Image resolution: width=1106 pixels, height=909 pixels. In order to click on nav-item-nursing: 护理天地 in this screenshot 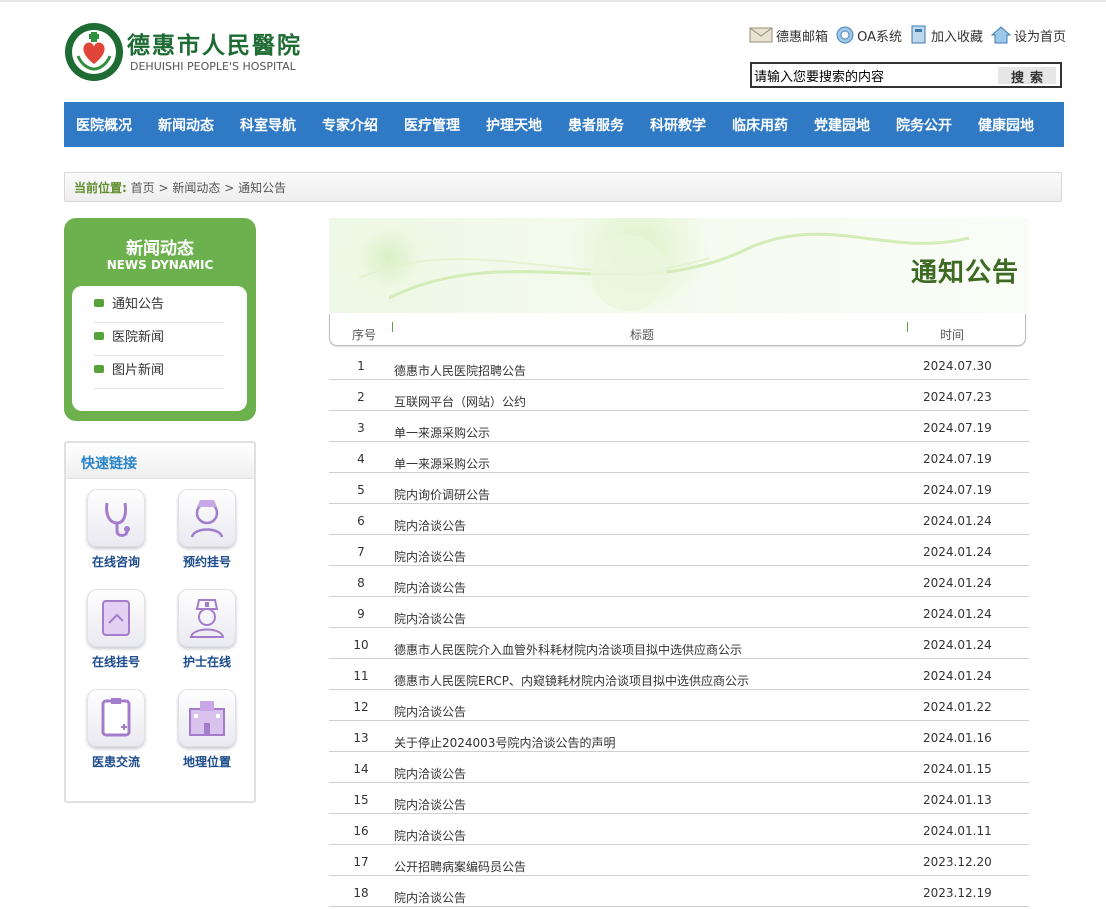, I will do `click(527, 125)`.